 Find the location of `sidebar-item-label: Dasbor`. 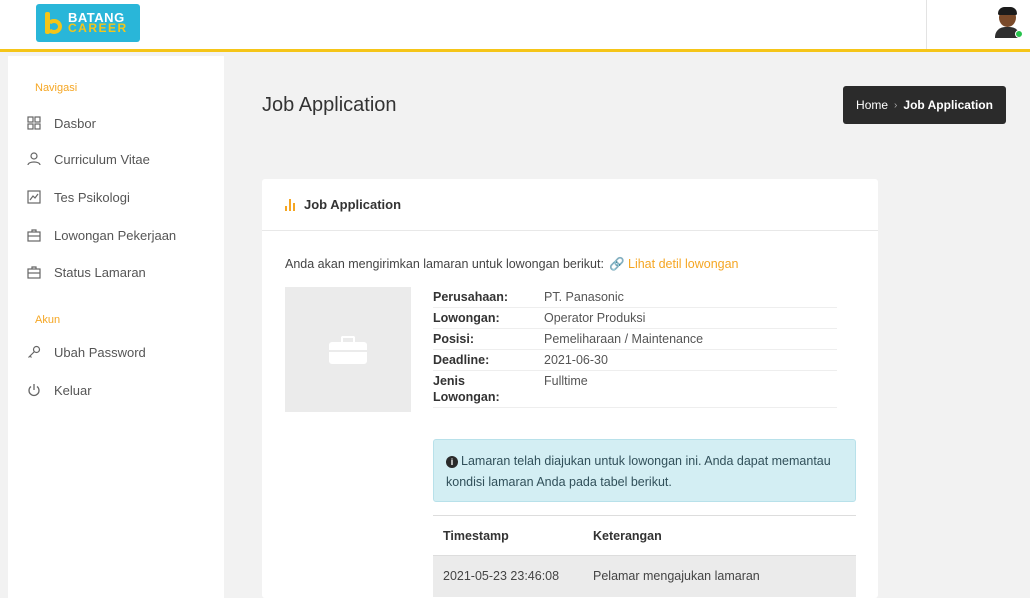

sidebar-item-label: Dasbor is located at coordinates (75, 123).